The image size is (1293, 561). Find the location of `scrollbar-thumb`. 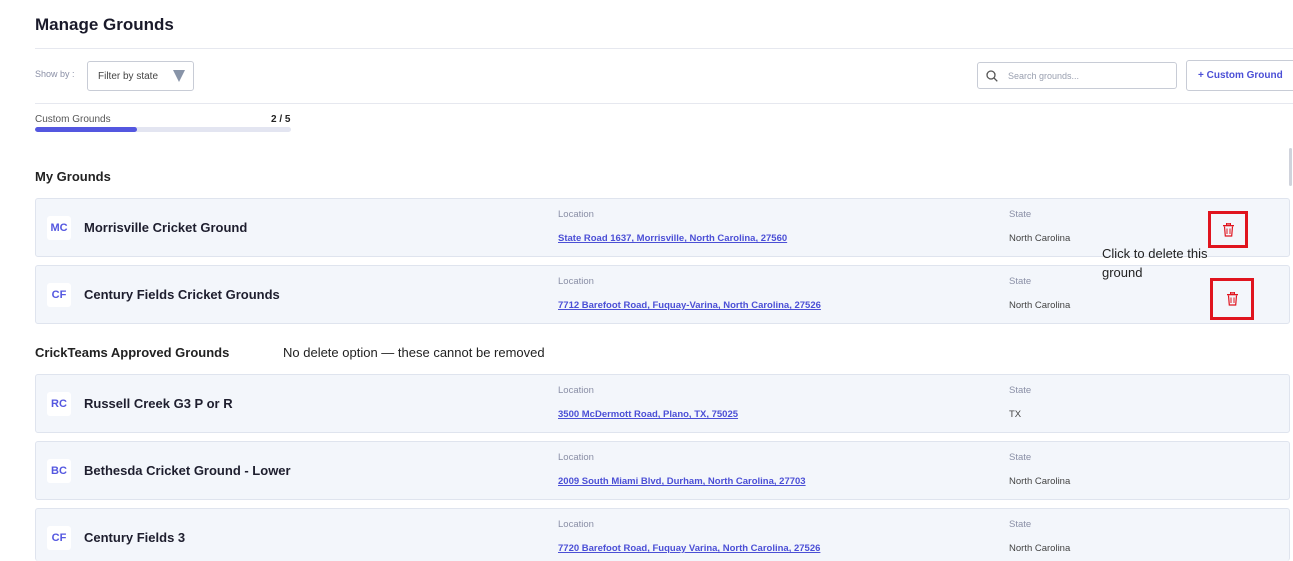

scrollbar-thumb is located at coordinates (1290, 167).